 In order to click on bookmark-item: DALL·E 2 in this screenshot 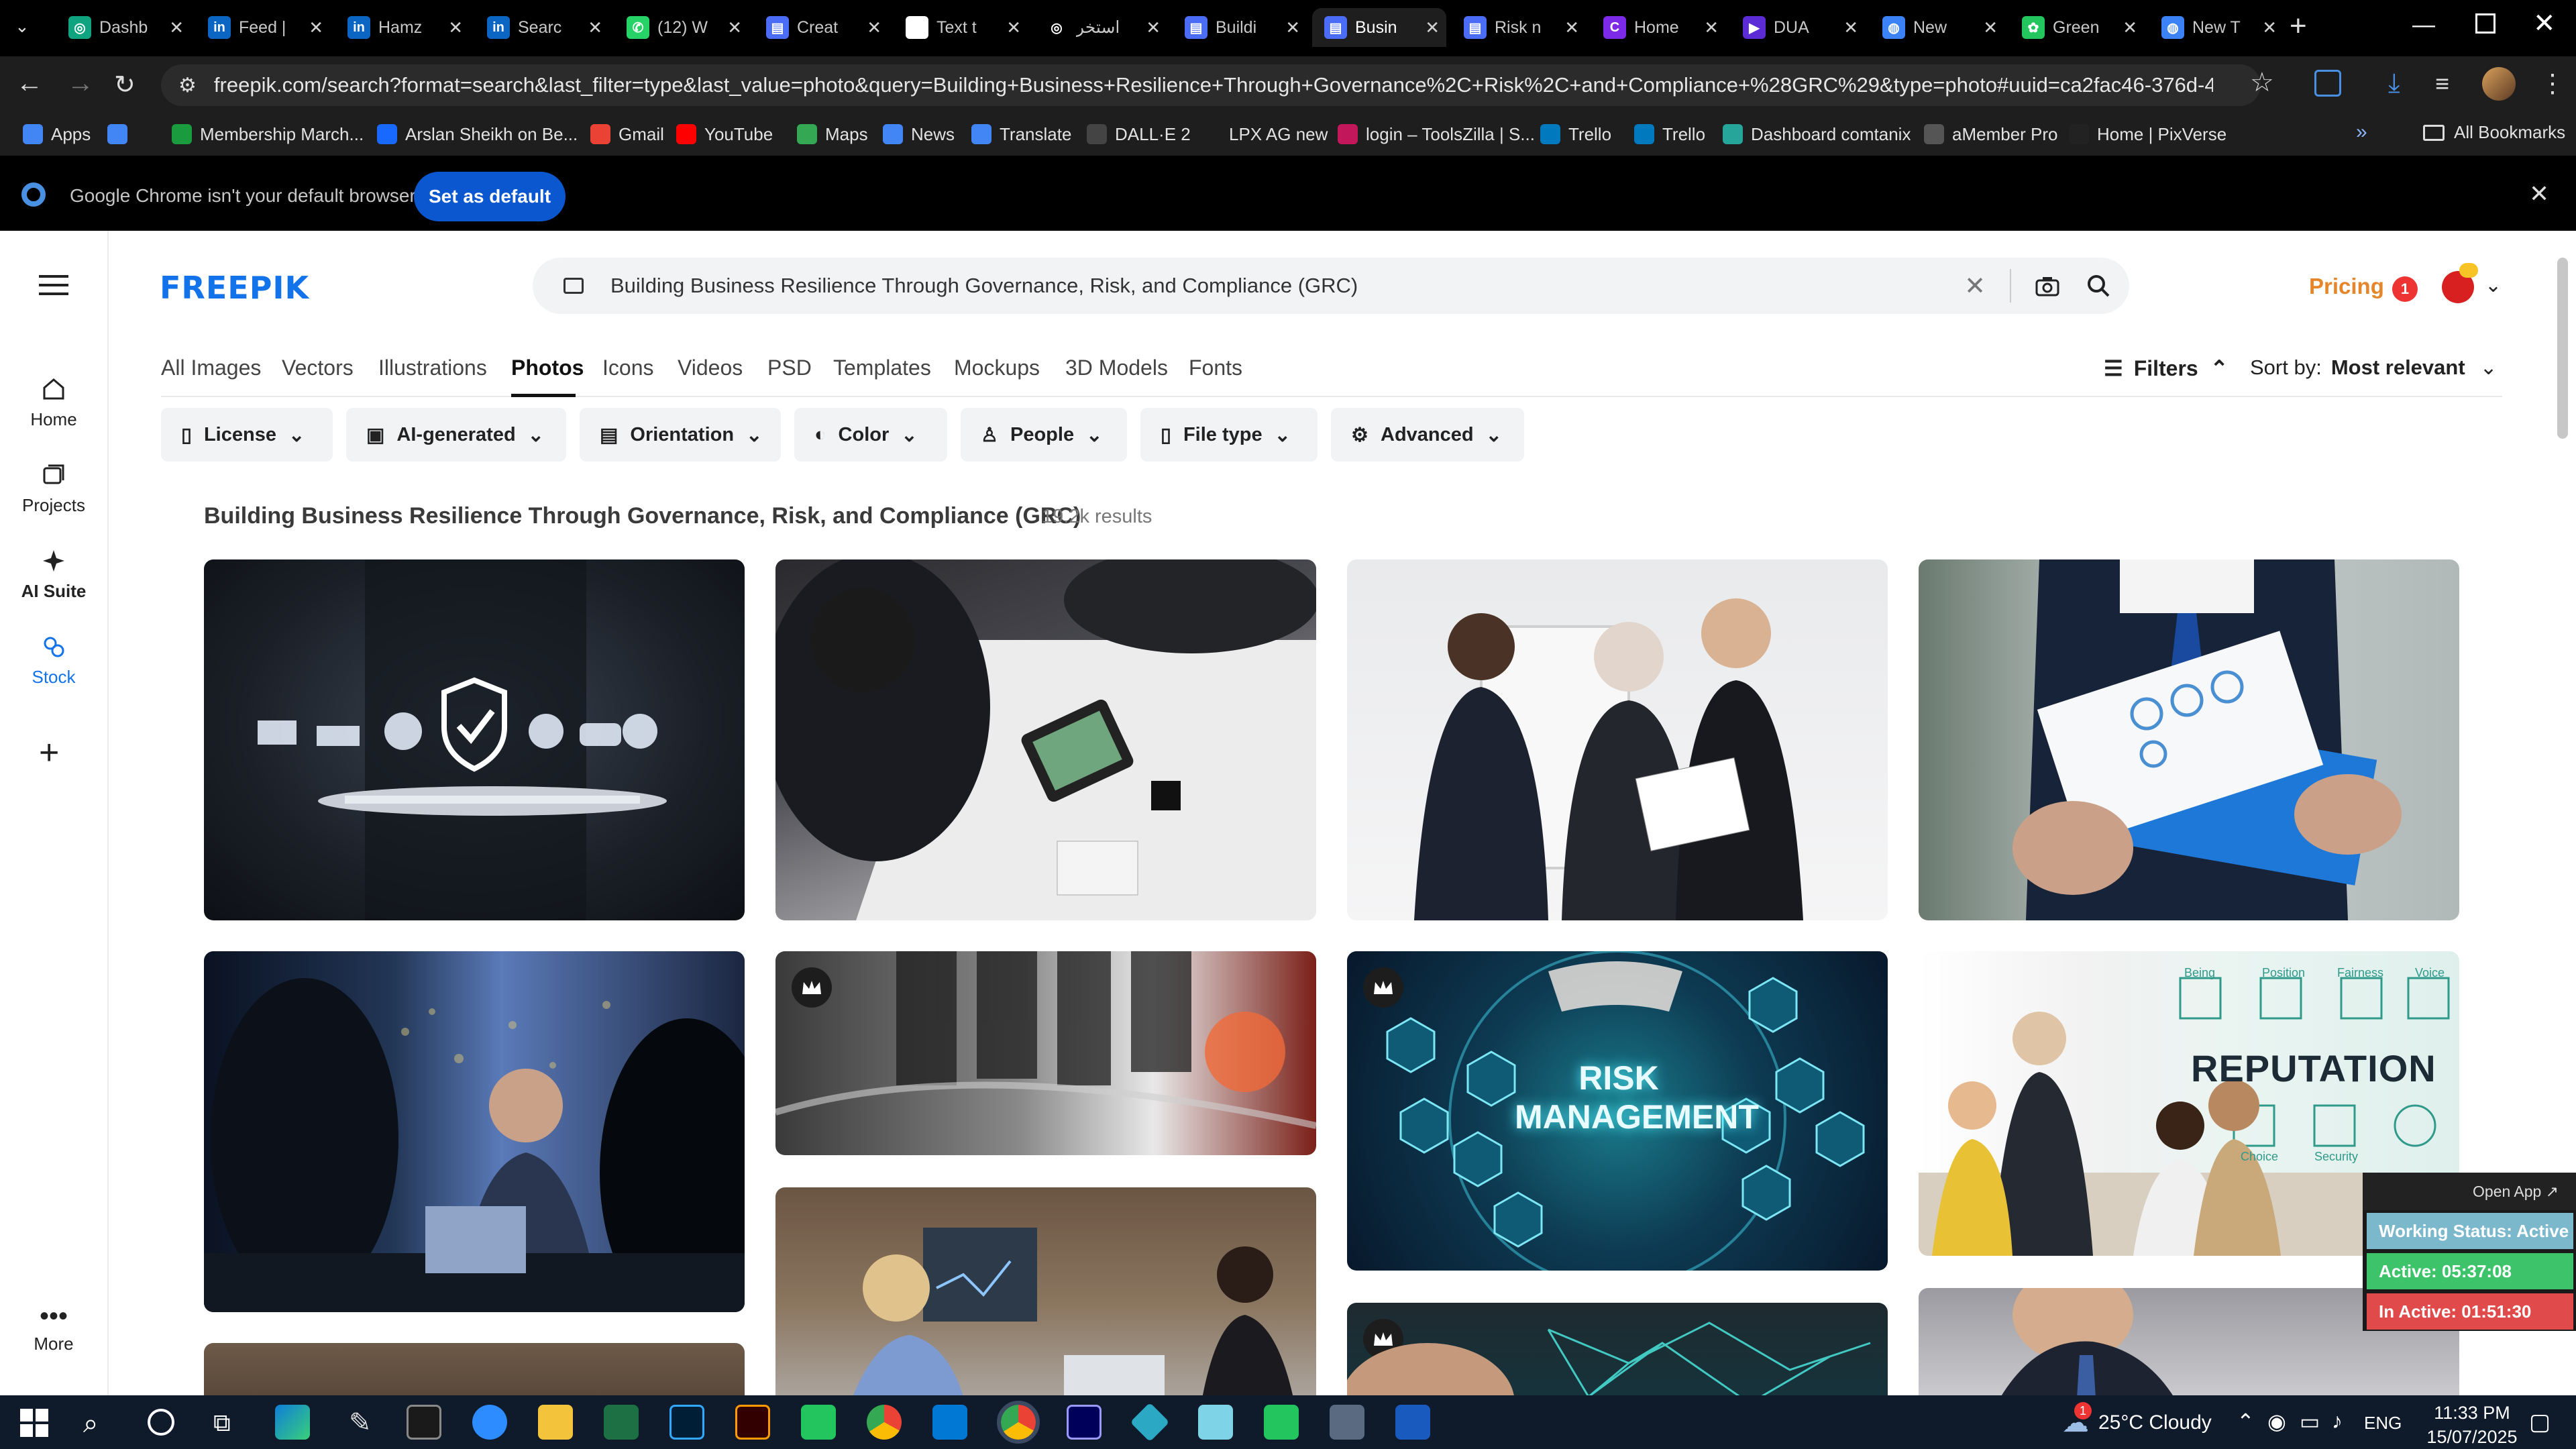, I will do `click(1139, 134)`.